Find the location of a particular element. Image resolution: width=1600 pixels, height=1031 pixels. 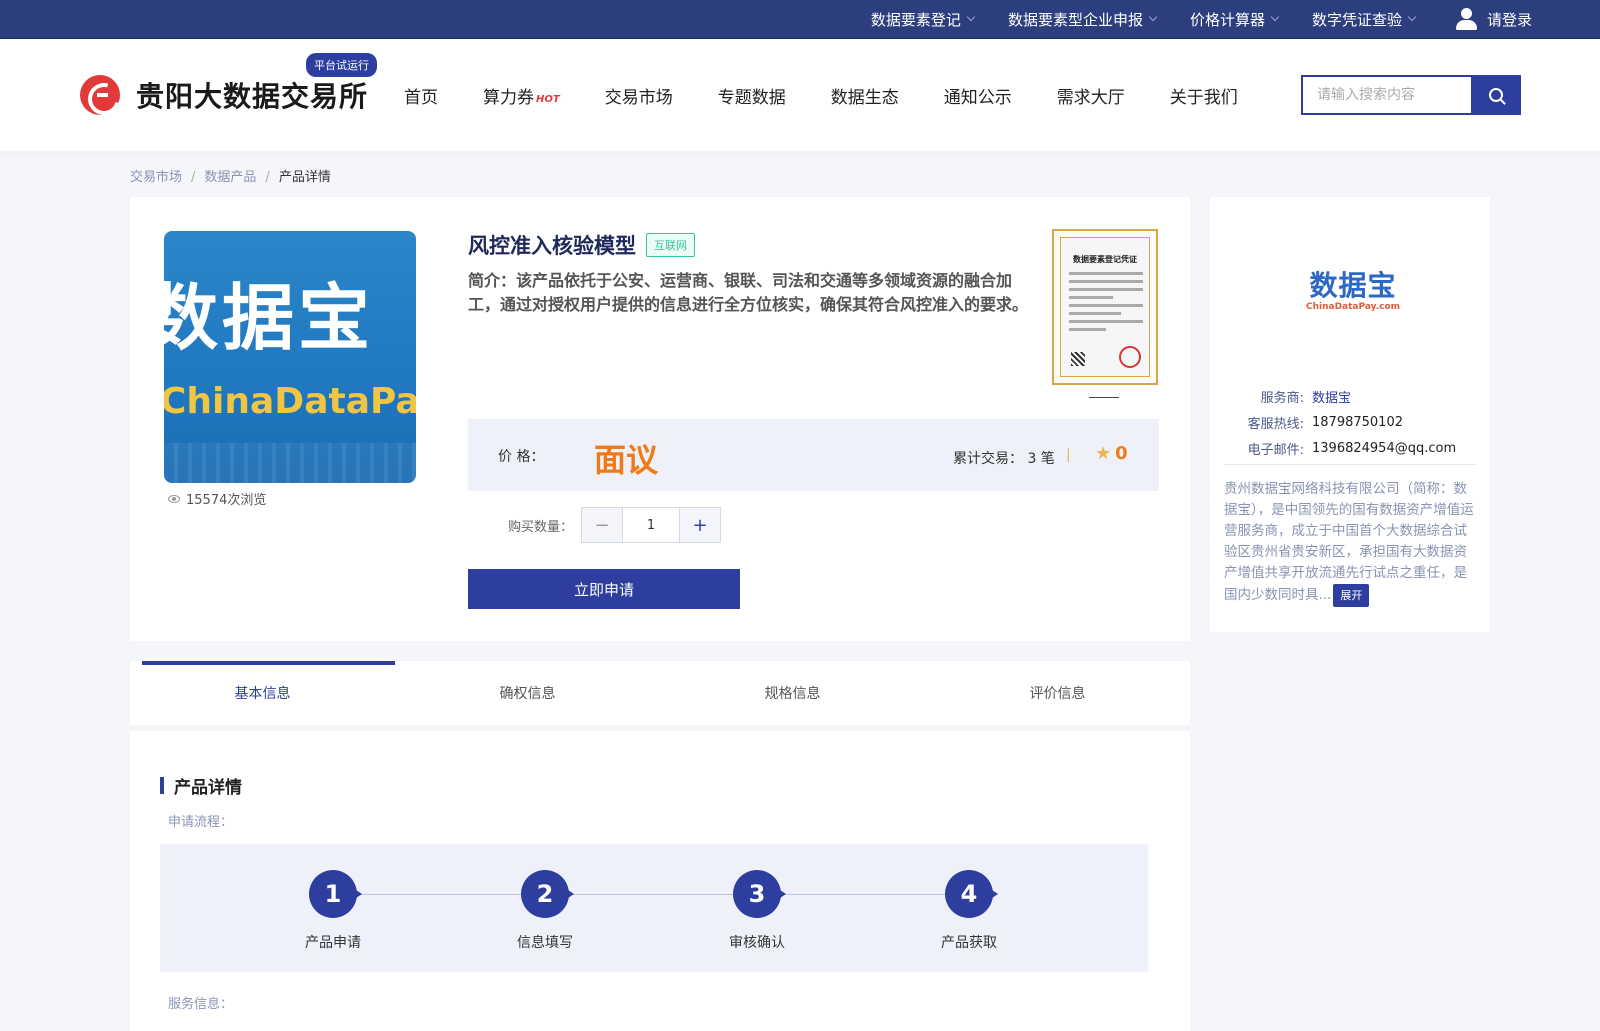

nav-ecosystem: 数据生态 is located at coordinates (865, 95).